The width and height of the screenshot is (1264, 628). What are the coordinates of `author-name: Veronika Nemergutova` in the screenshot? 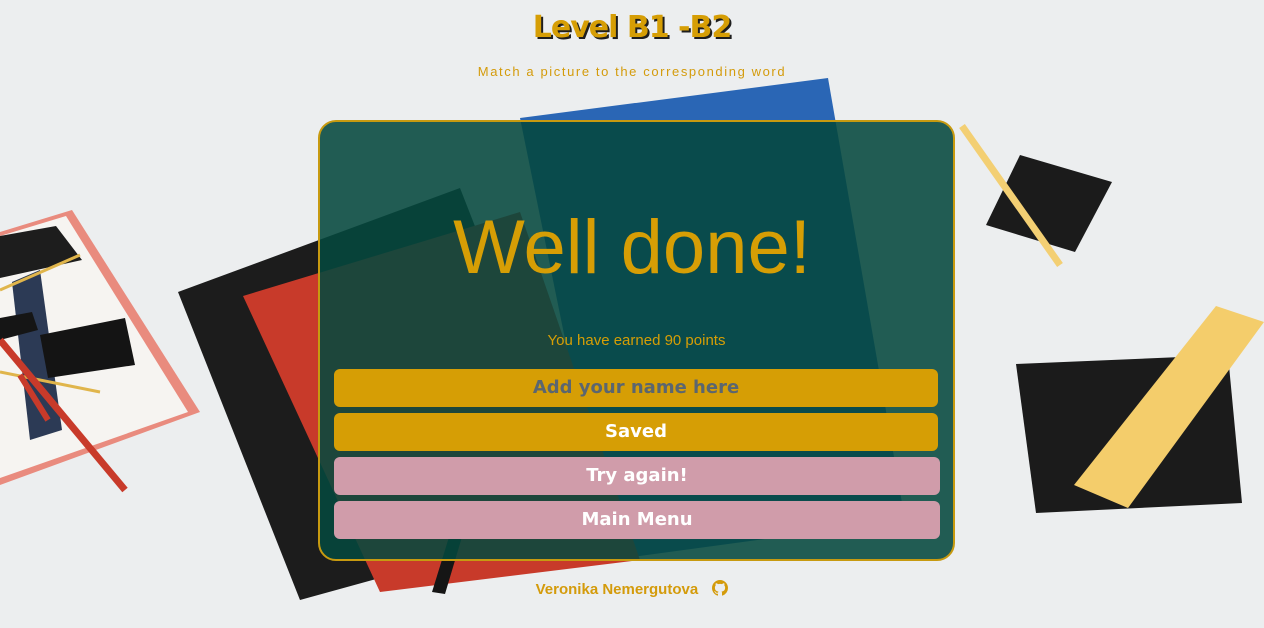 It's located at (617, 589).